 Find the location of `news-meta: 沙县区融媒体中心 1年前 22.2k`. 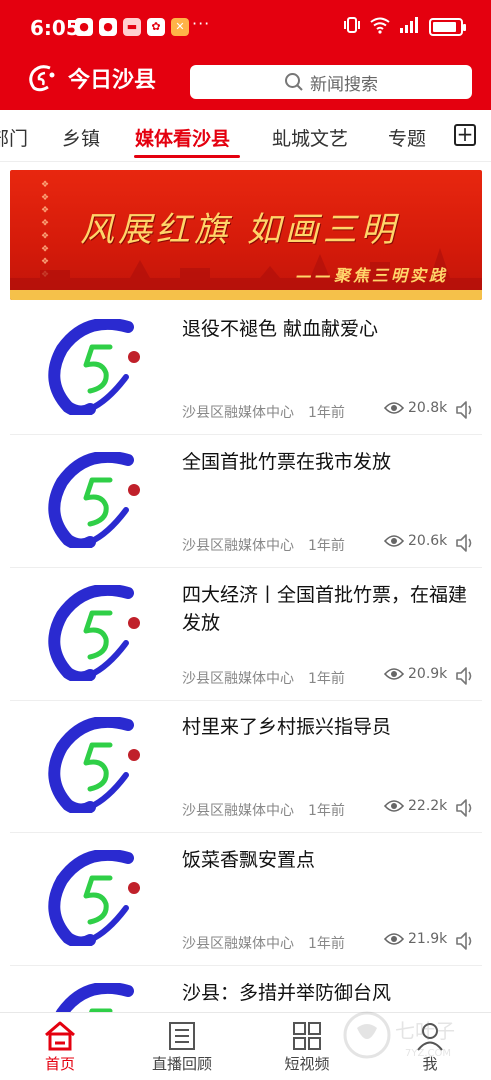

news-meta: 沙县区融媒体中心 1年前 22.2k is located at coordinates (332, 808).